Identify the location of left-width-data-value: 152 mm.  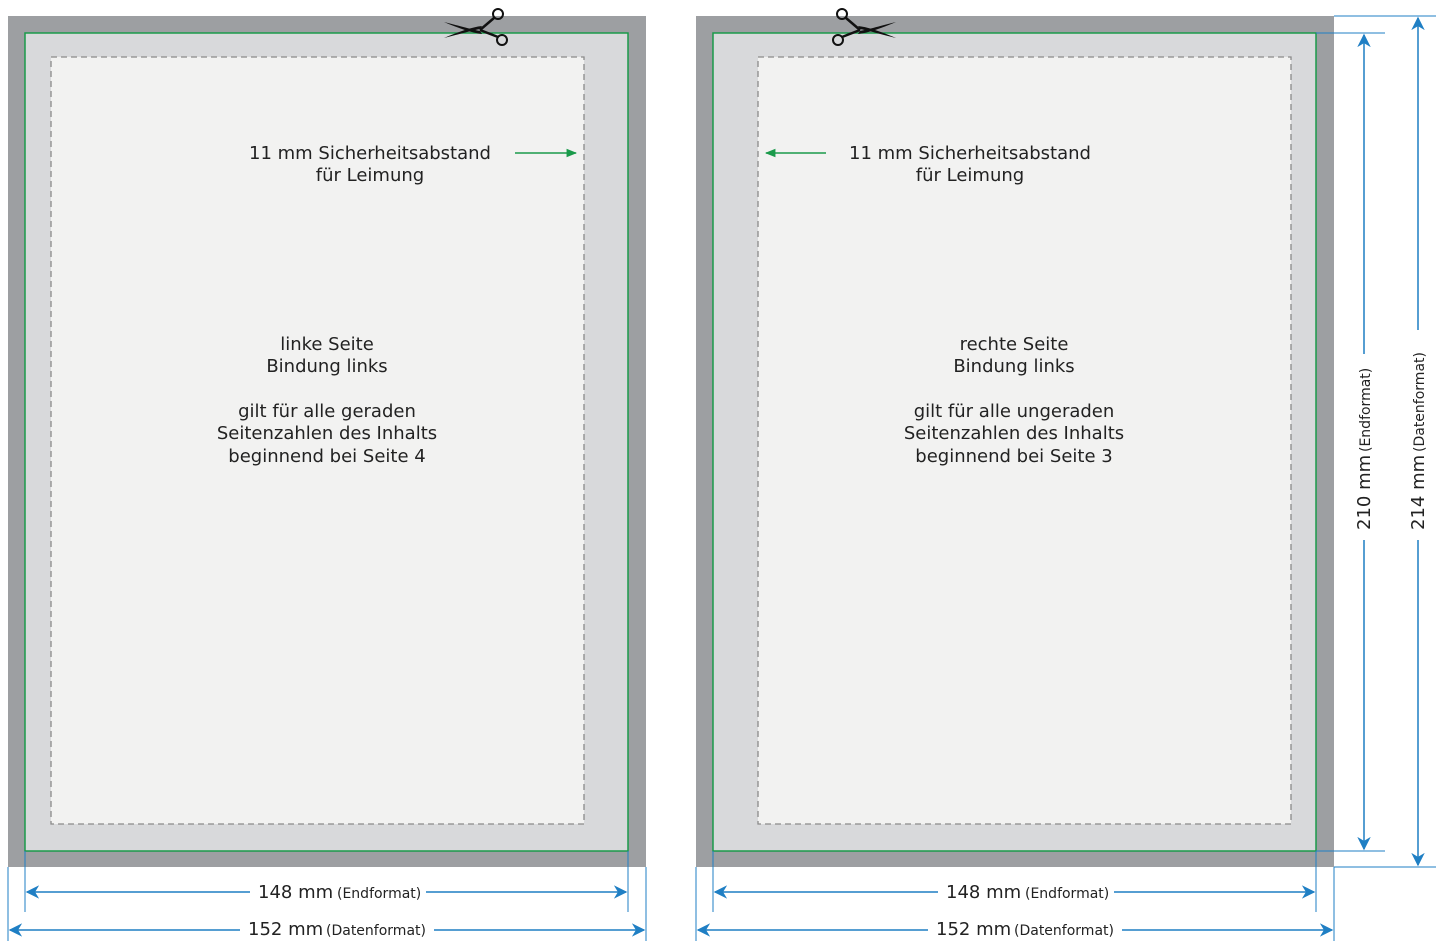
(285, 929).